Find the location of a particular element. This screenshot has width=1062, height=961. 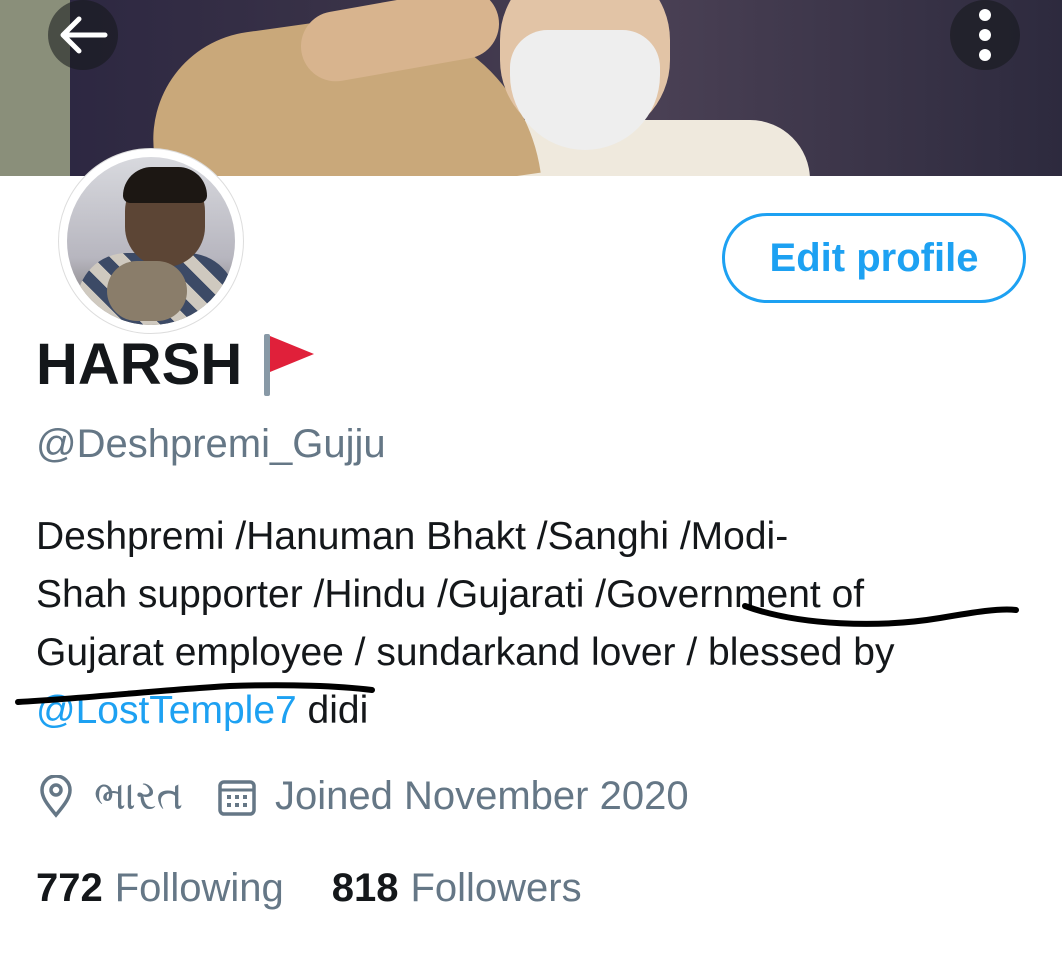

followers-stat: 818 Followers is located at coordinates (457, 888).